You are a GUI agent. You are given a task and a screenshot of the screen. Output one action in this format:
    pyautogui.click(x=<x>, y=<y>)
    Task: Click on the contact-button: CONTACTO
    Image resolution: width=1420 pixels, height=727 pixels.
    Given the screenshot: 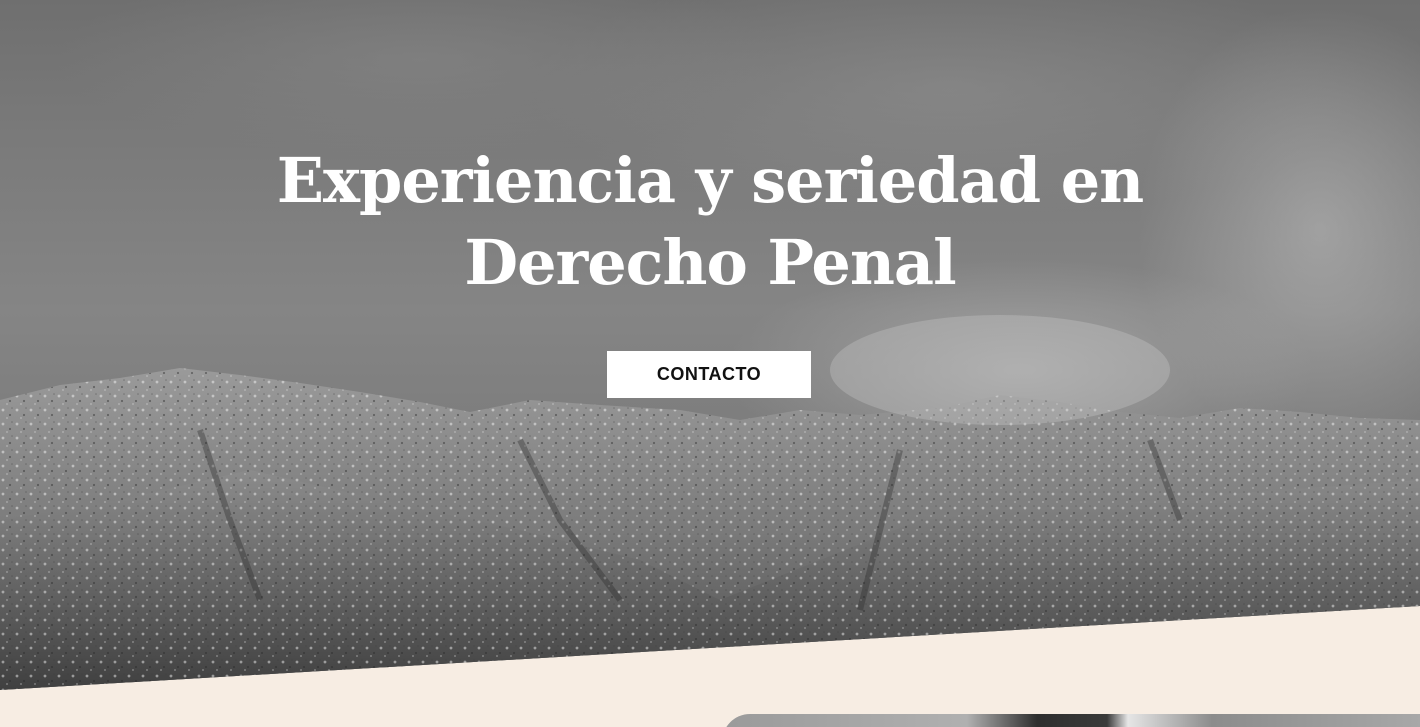 What is the action you would take?
    pyautogui.click(x=709, y=374)
    